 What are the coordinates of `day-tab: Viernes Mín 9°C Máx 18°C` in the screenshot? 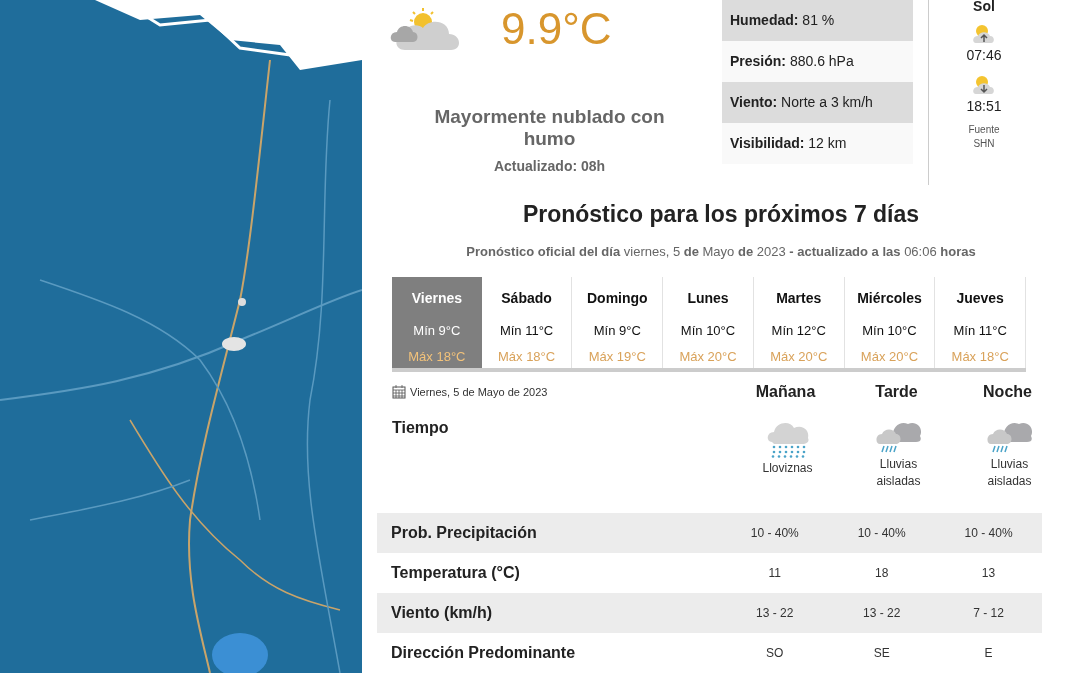 It's located at (437, 322).